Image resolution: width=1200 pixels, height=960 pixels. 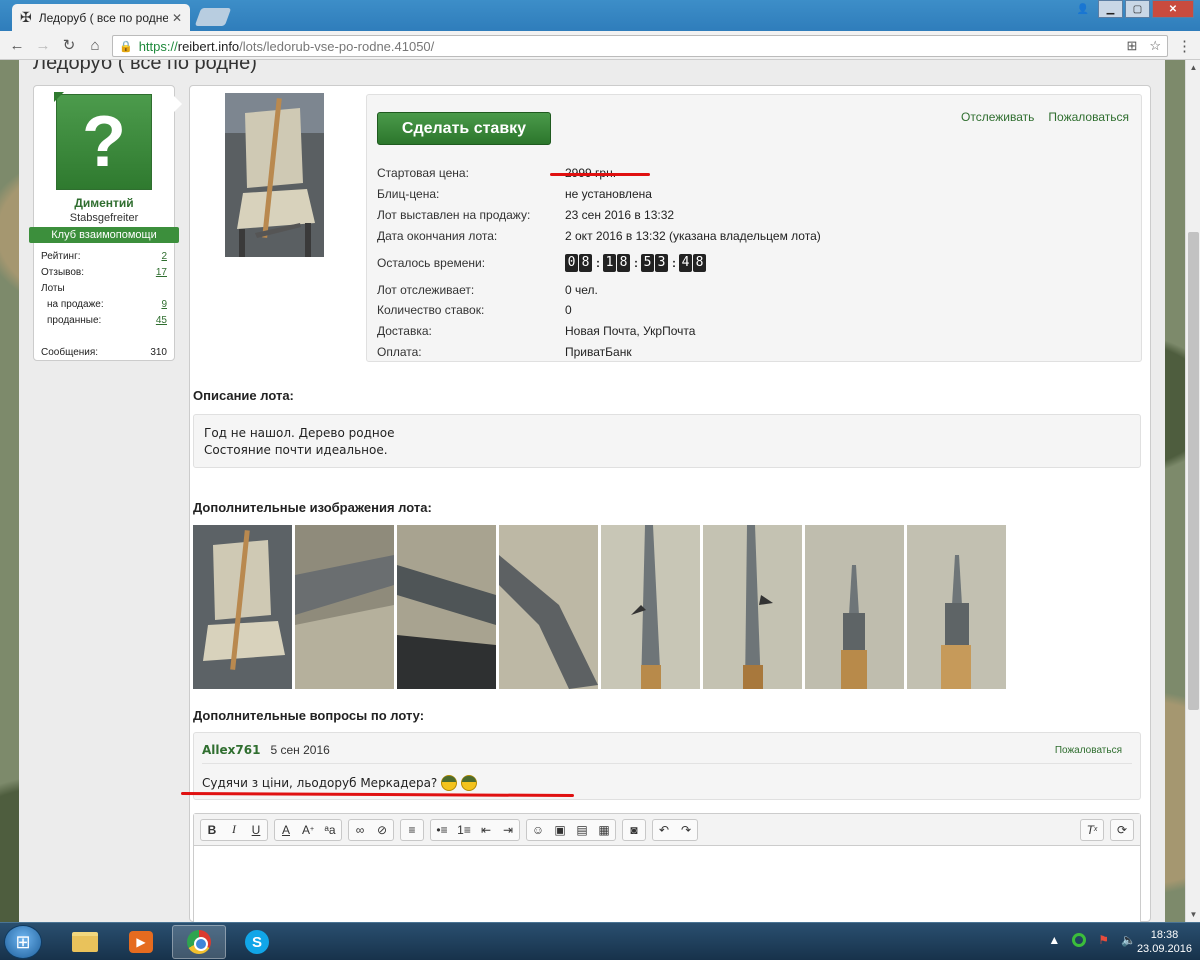 What do you see at coordinates (1079, 940) in the screenshot?
I see `tray-app-icon` at bounding box center [1079, 940].